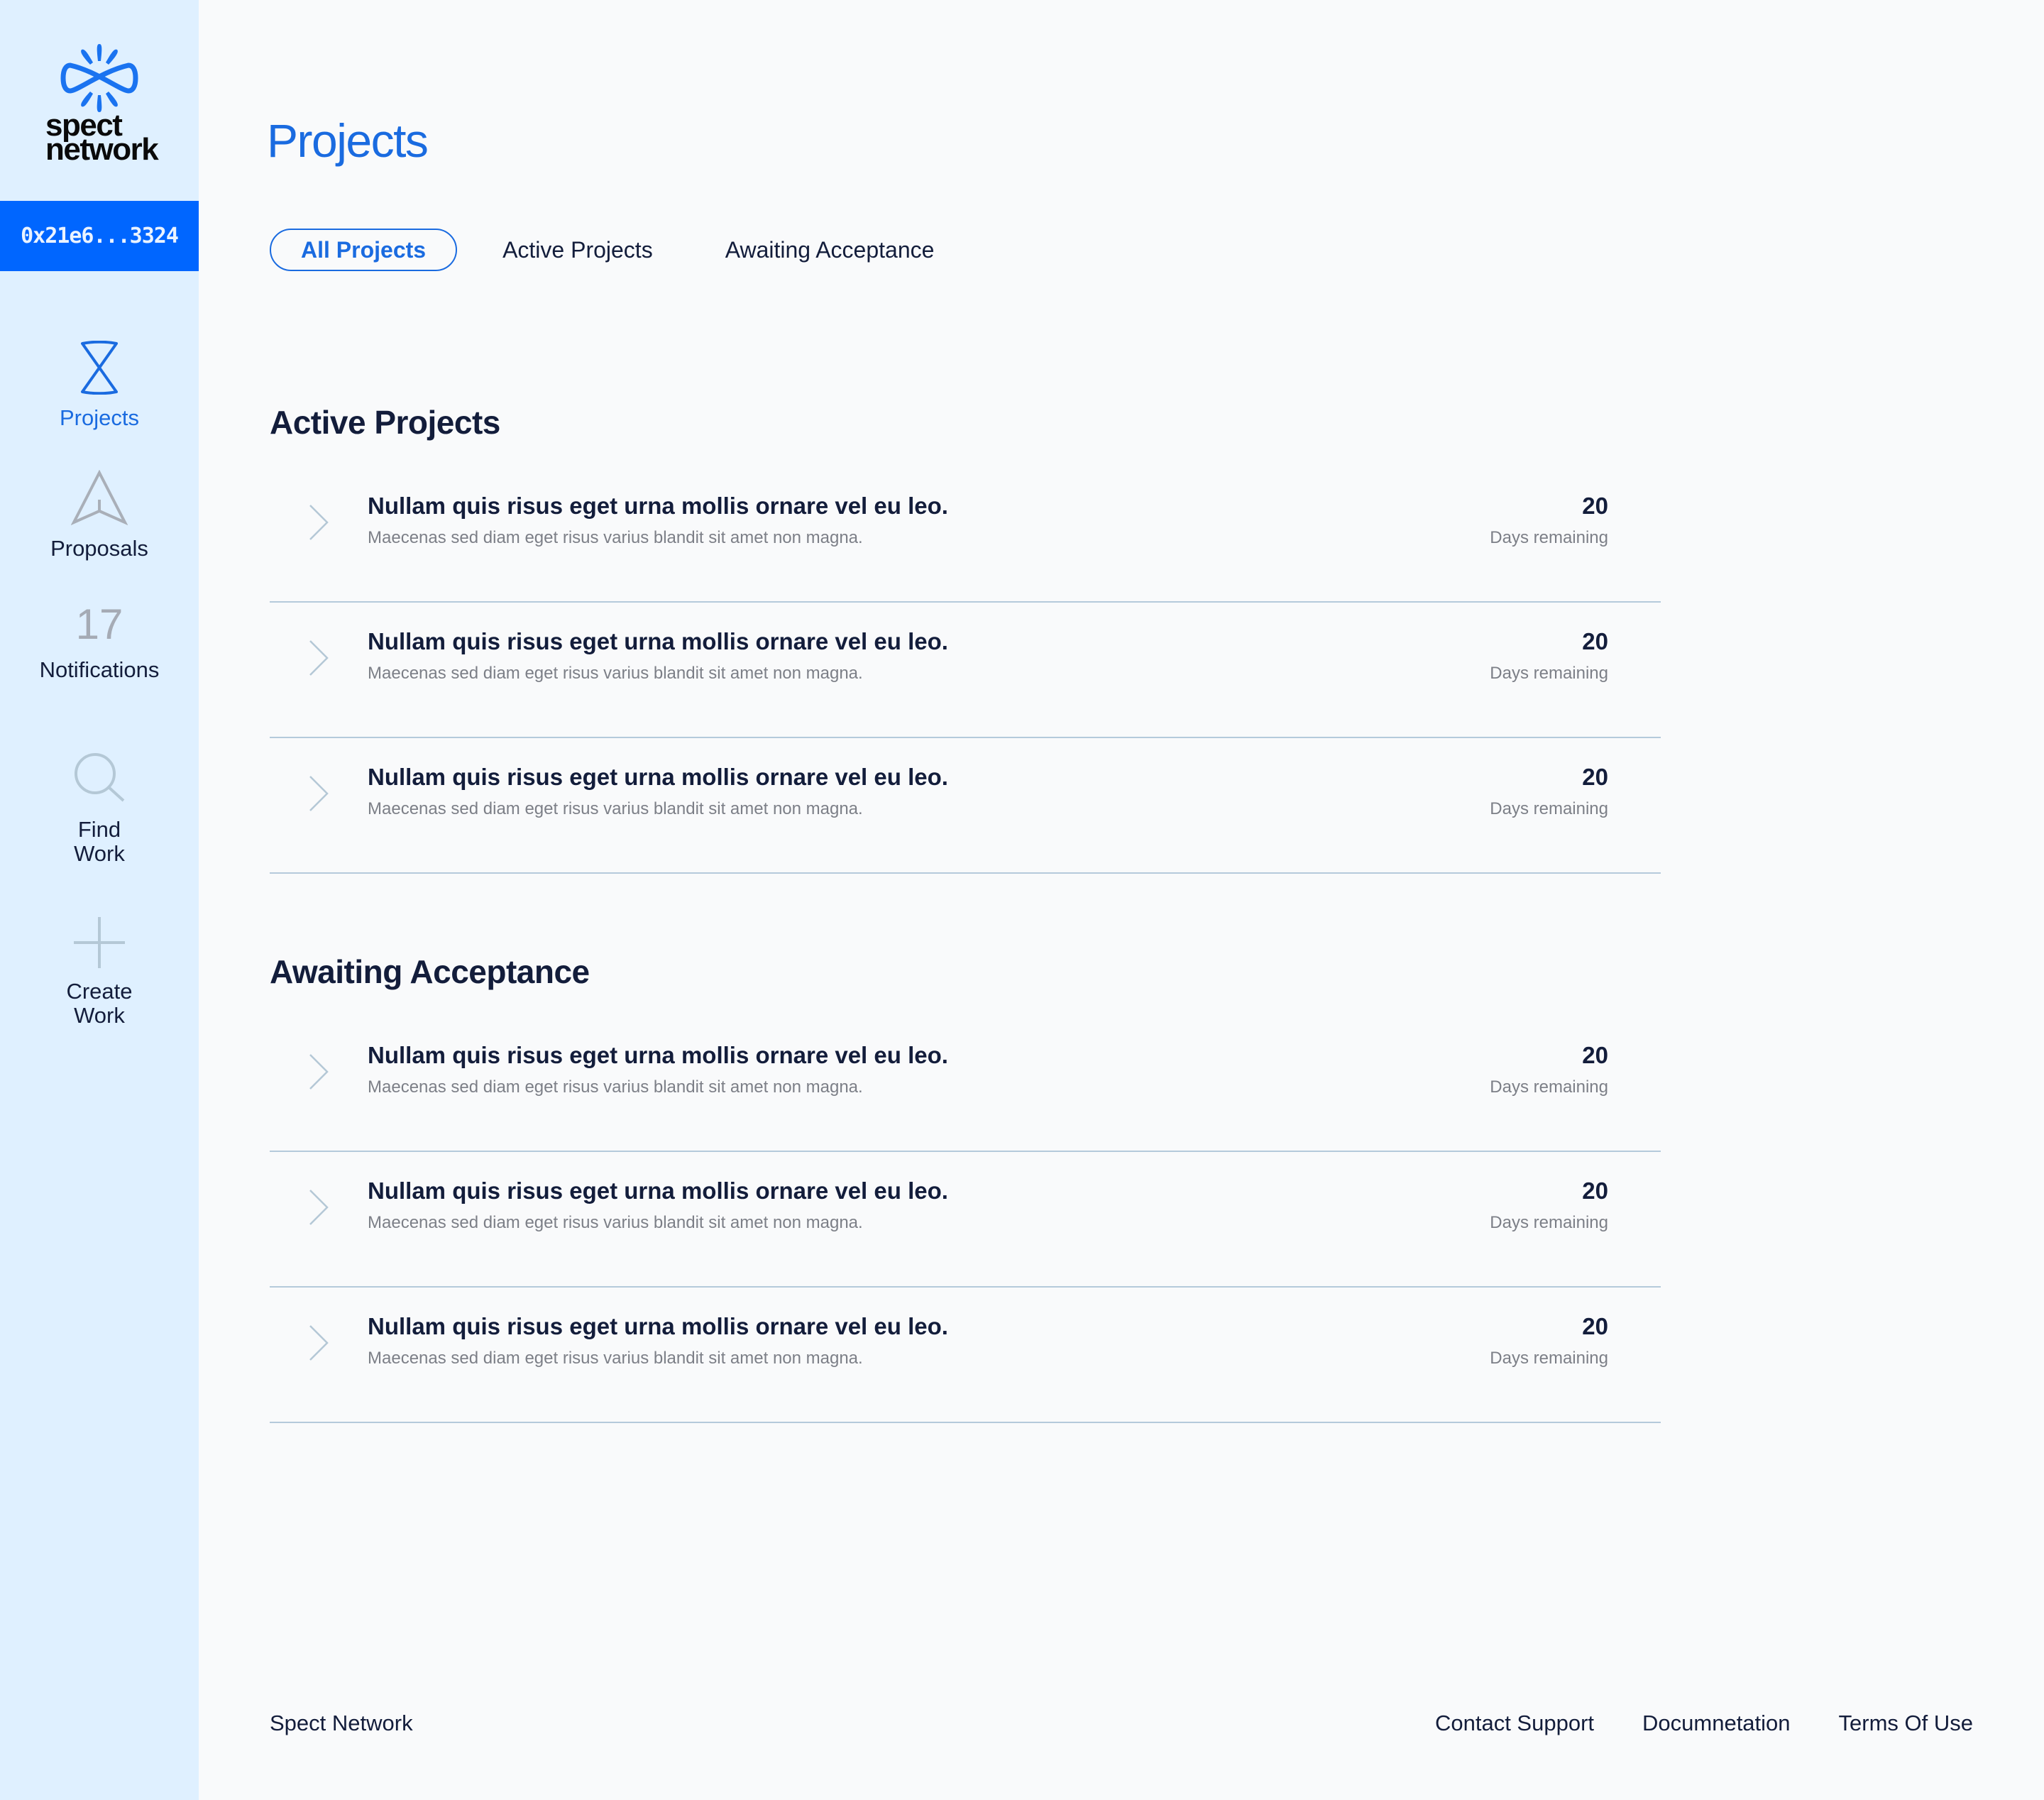 The height and width of the screenshot is (1800, 2044). I want to click on logo-wordmark: spect network, so click(102, 138).